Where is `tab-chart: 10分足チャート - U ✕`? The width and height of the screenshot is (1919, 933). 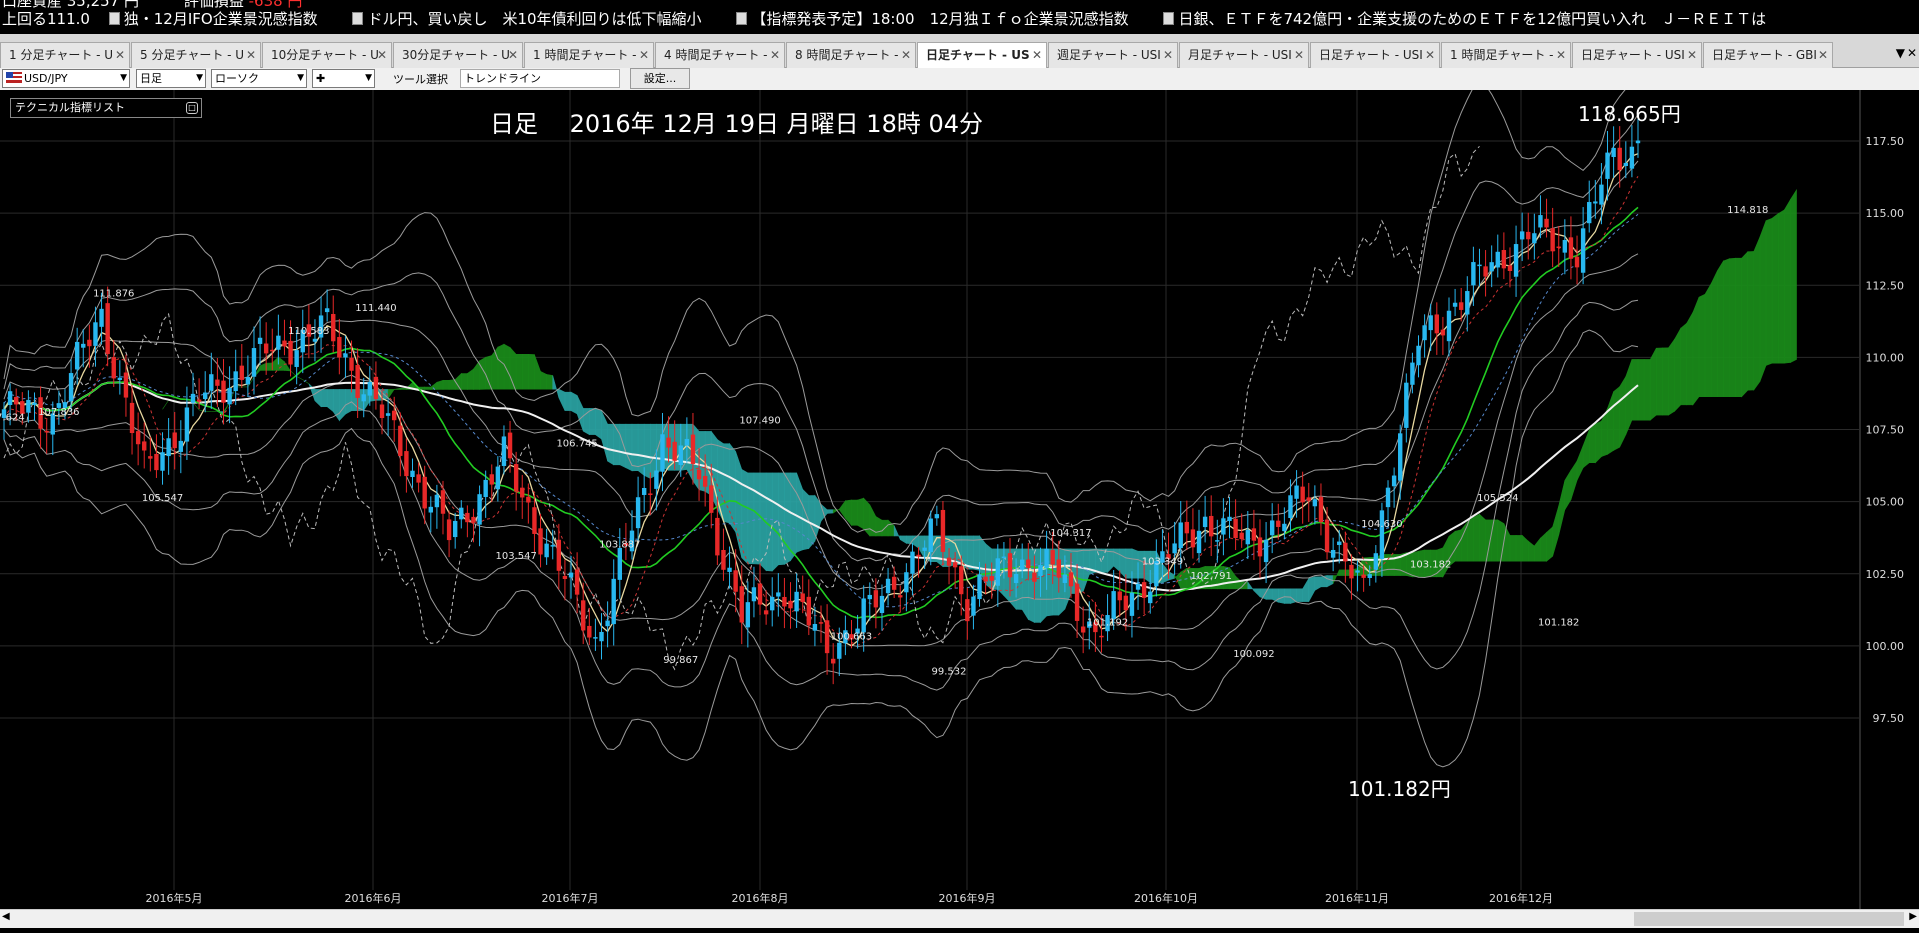 tab-chart: 10分足チャート - U ✕ is located at coordinates (327, 55).